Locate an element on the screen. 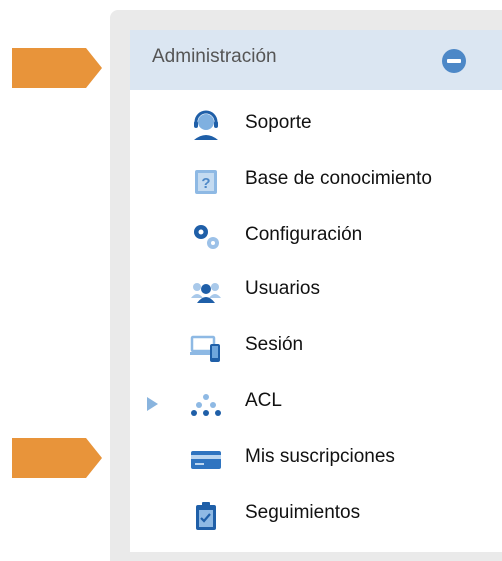 This screenshot has height=561, width=502. menu-item-label: Soporte is located at coordinates (278, 122).